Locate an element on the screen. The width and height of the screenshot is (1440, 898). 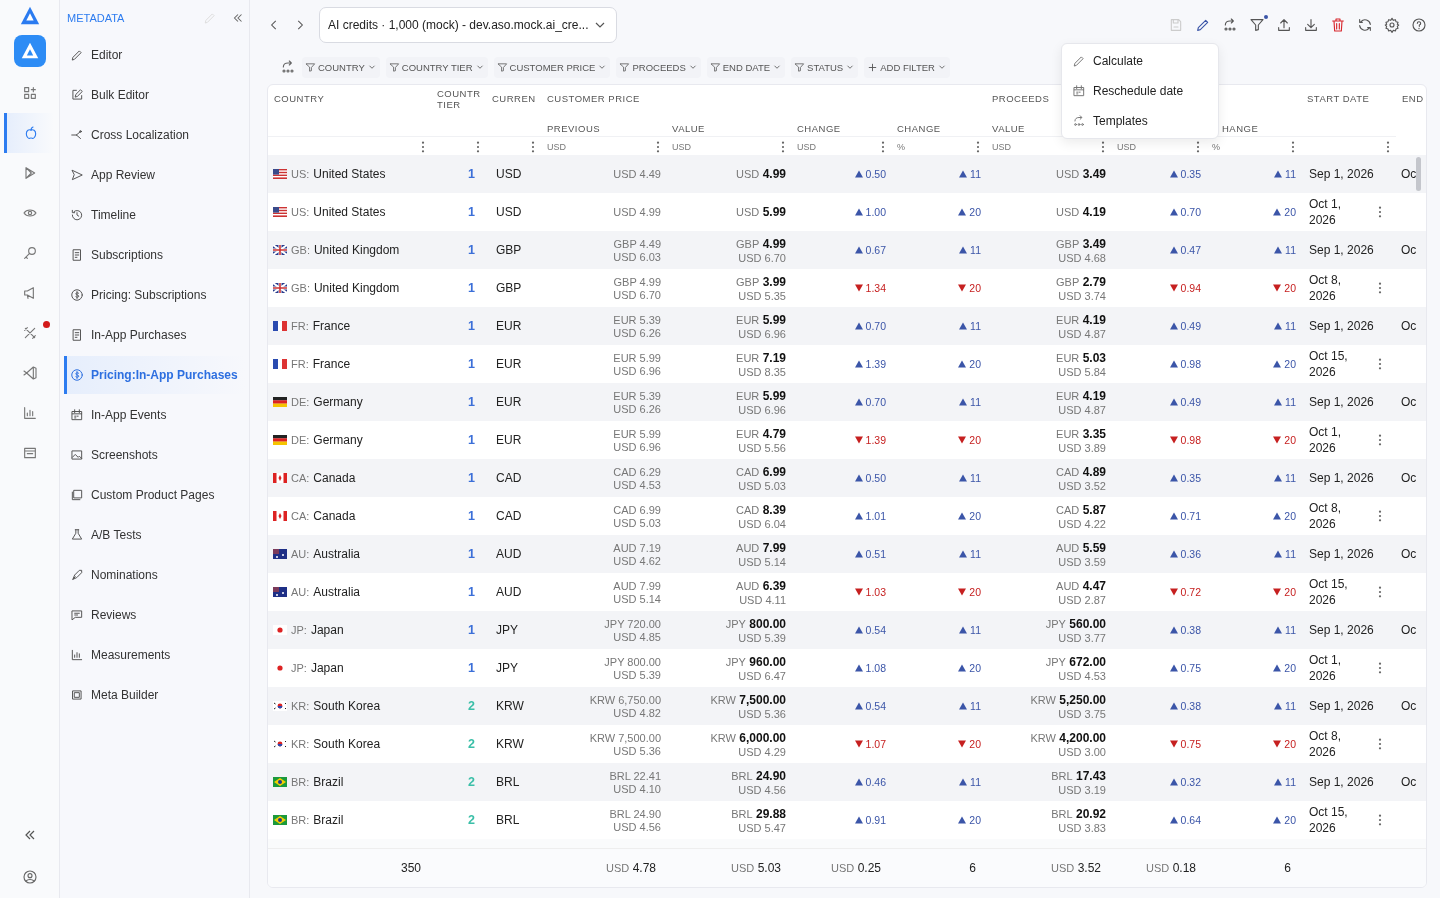
column-header: END is located at coordinates (1413, 98).